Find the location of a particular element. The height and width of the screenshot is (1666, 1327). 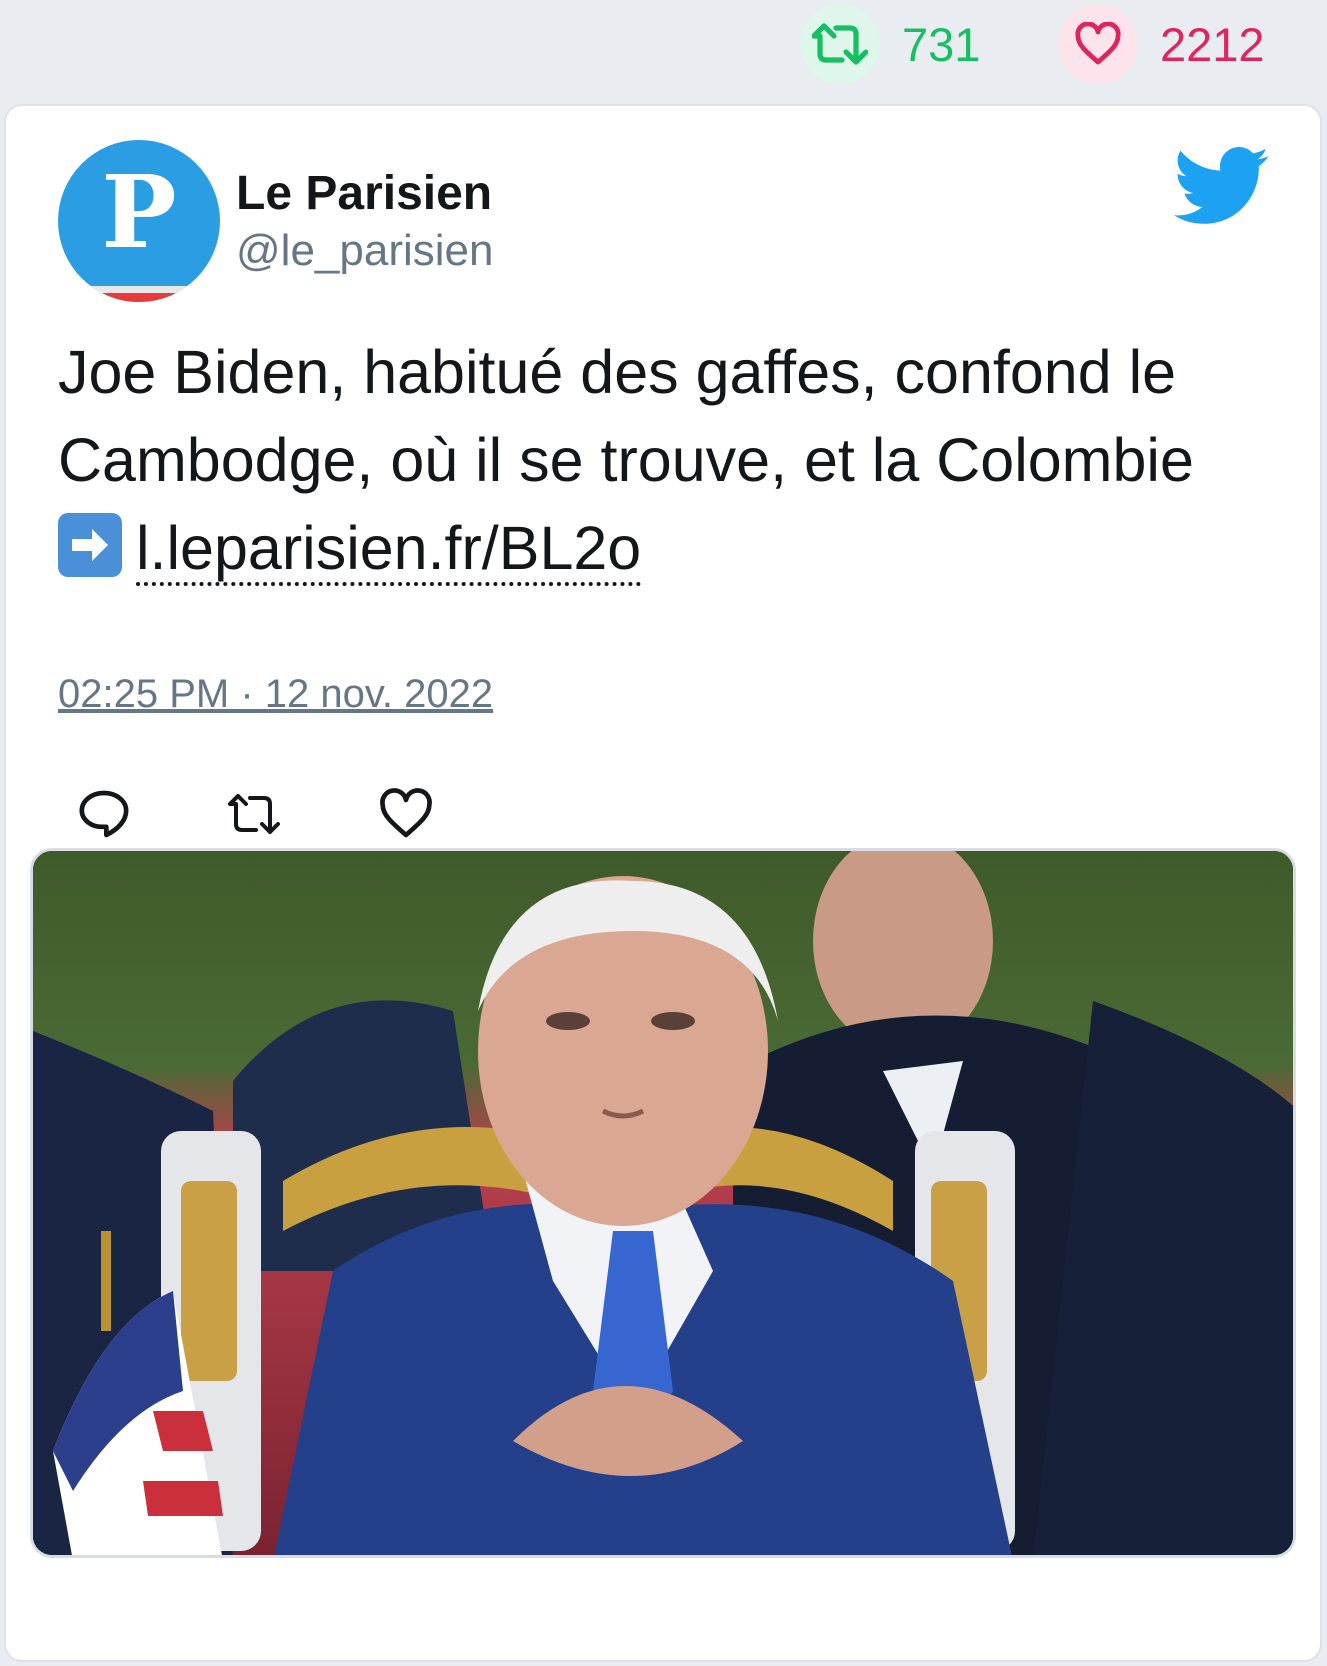

like-action-icon is located at coordinates (406, 814).